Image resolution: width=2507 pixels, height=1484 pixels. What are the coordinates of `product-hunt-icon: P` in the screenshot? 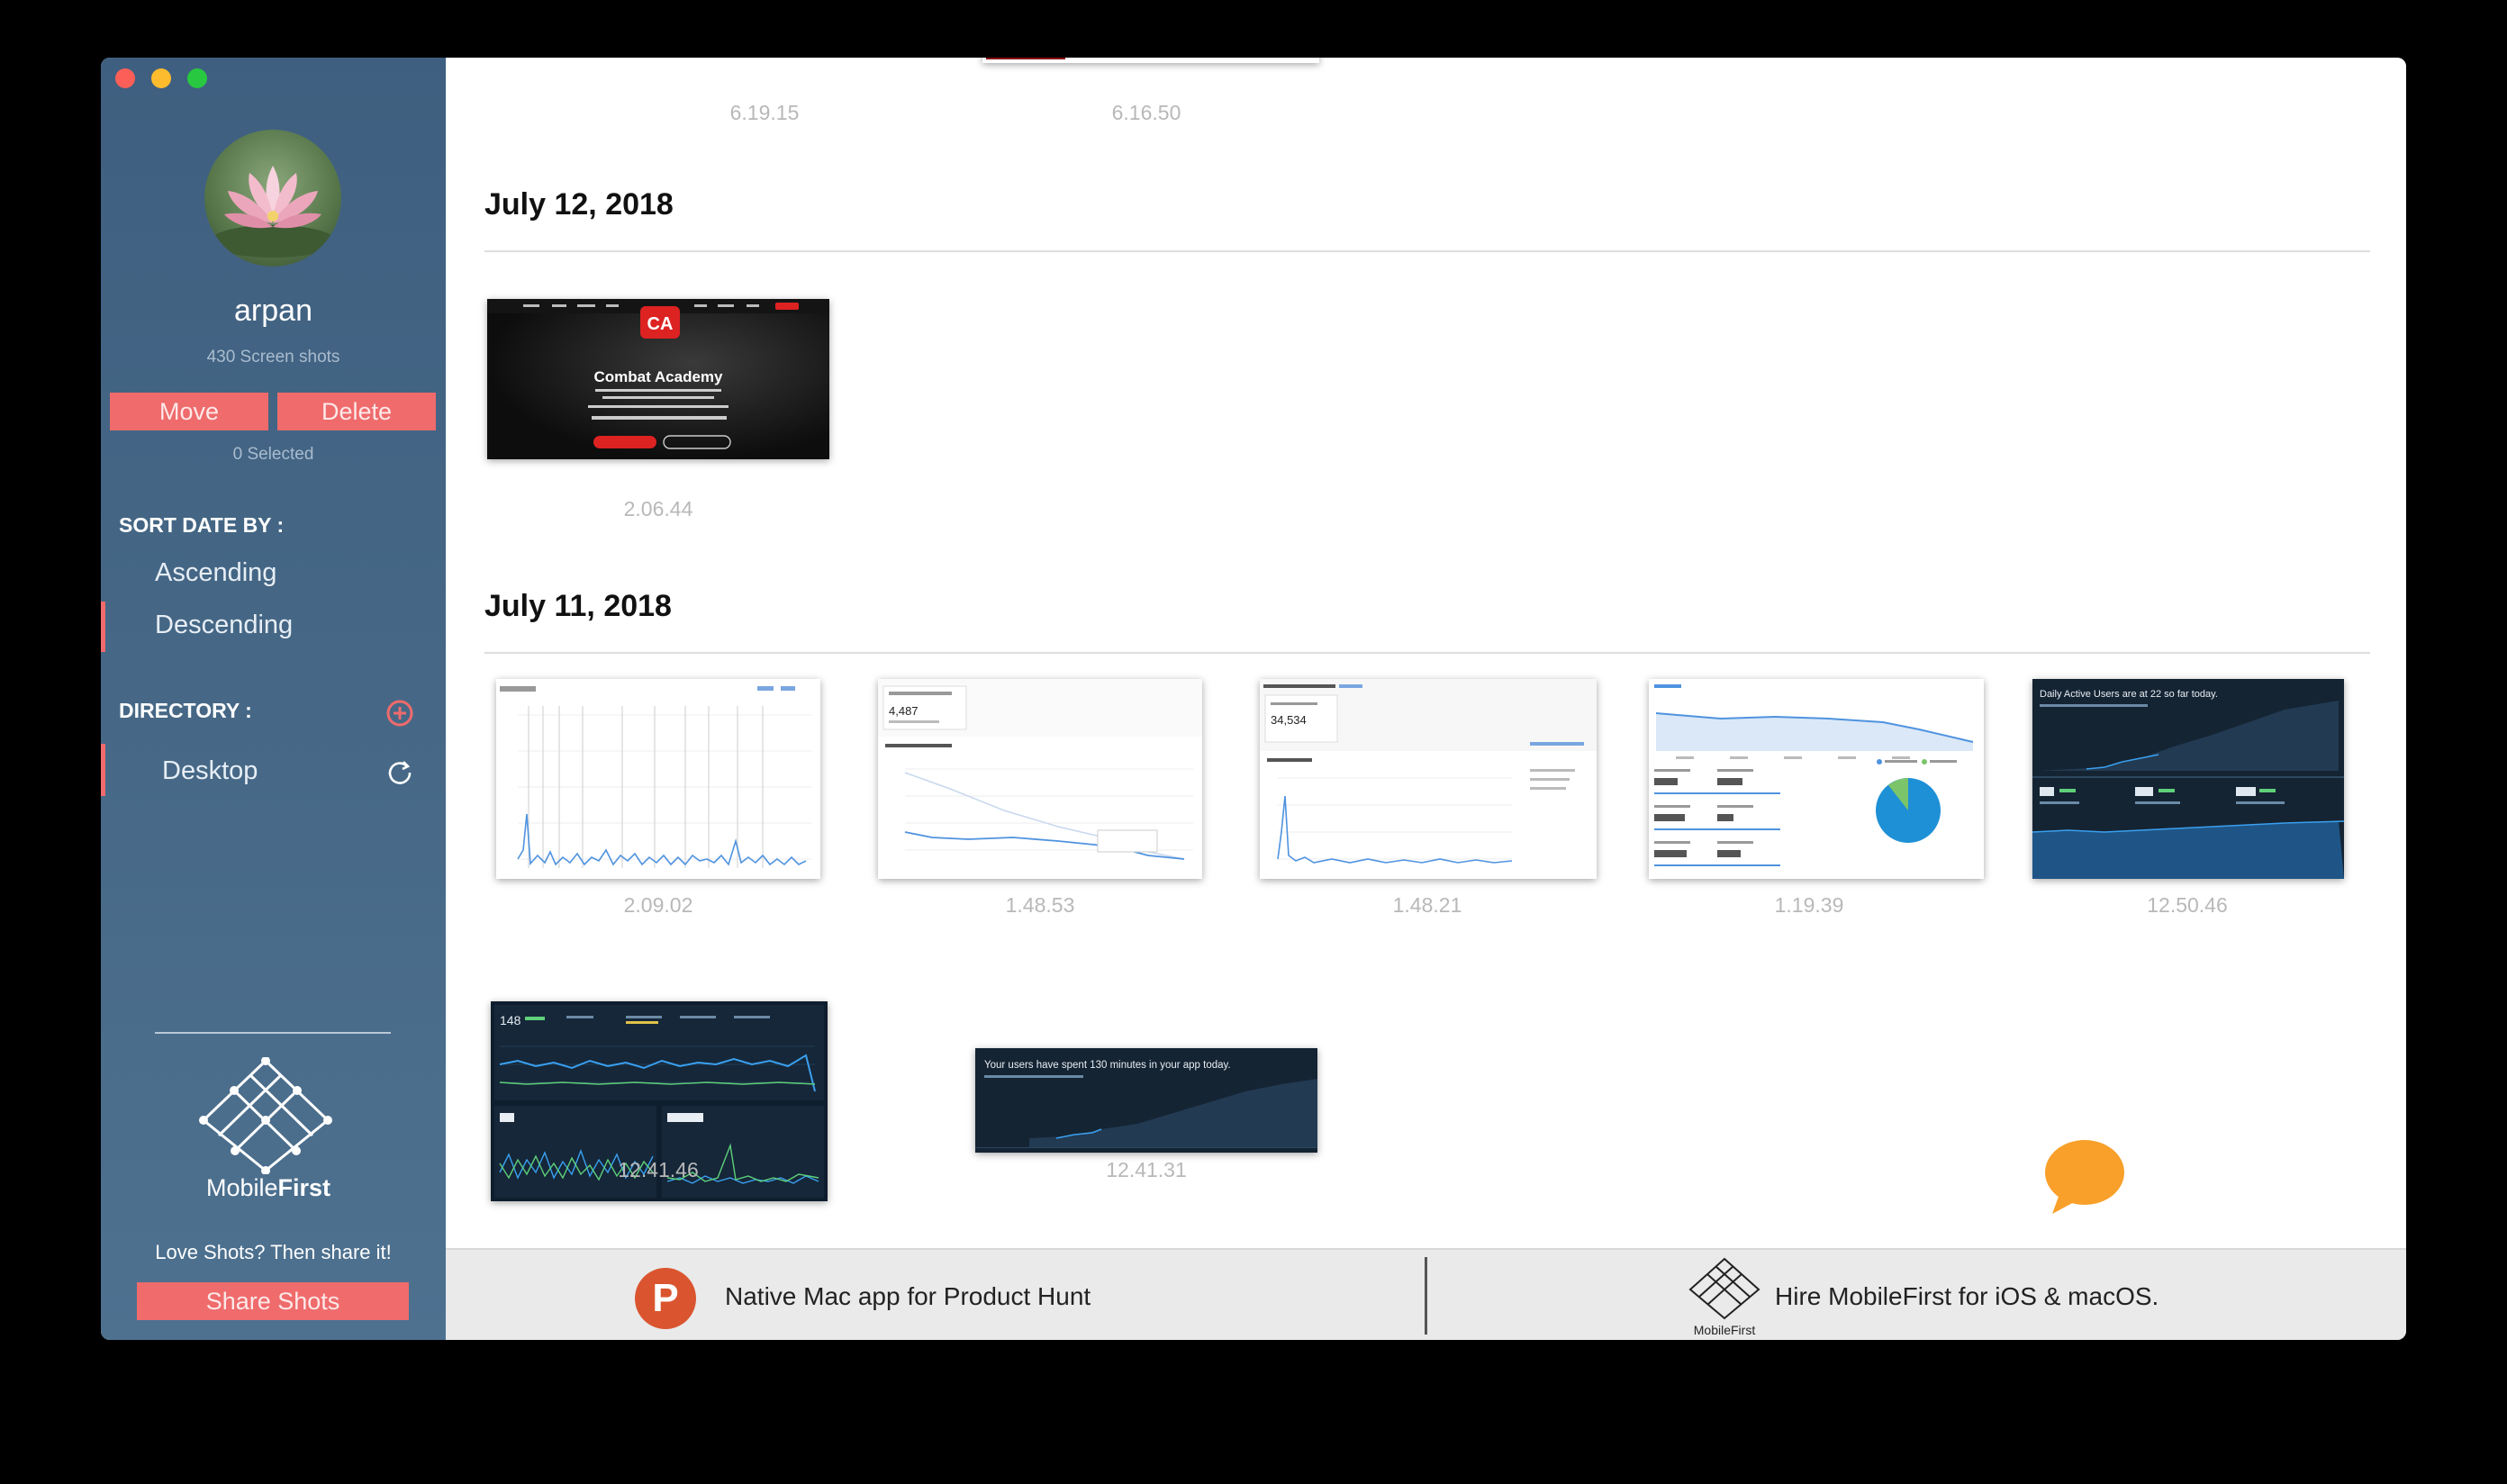 It's located at (665, 1298).